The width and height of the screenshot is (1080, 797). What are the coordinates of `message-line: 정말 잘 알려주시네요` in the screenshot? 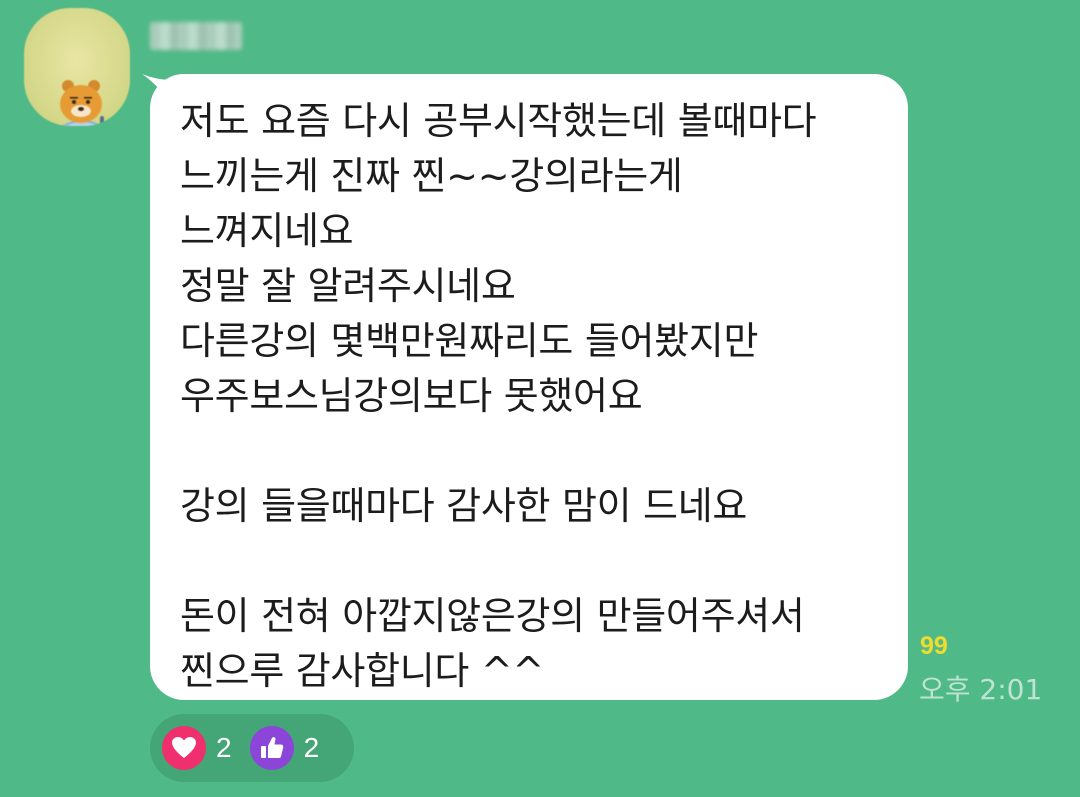 It's located at (348, 286).